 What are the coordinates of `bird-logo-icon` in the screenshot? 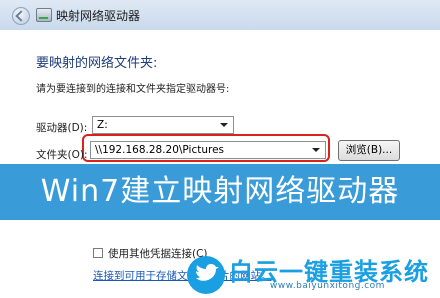 It's located at (206, 275).